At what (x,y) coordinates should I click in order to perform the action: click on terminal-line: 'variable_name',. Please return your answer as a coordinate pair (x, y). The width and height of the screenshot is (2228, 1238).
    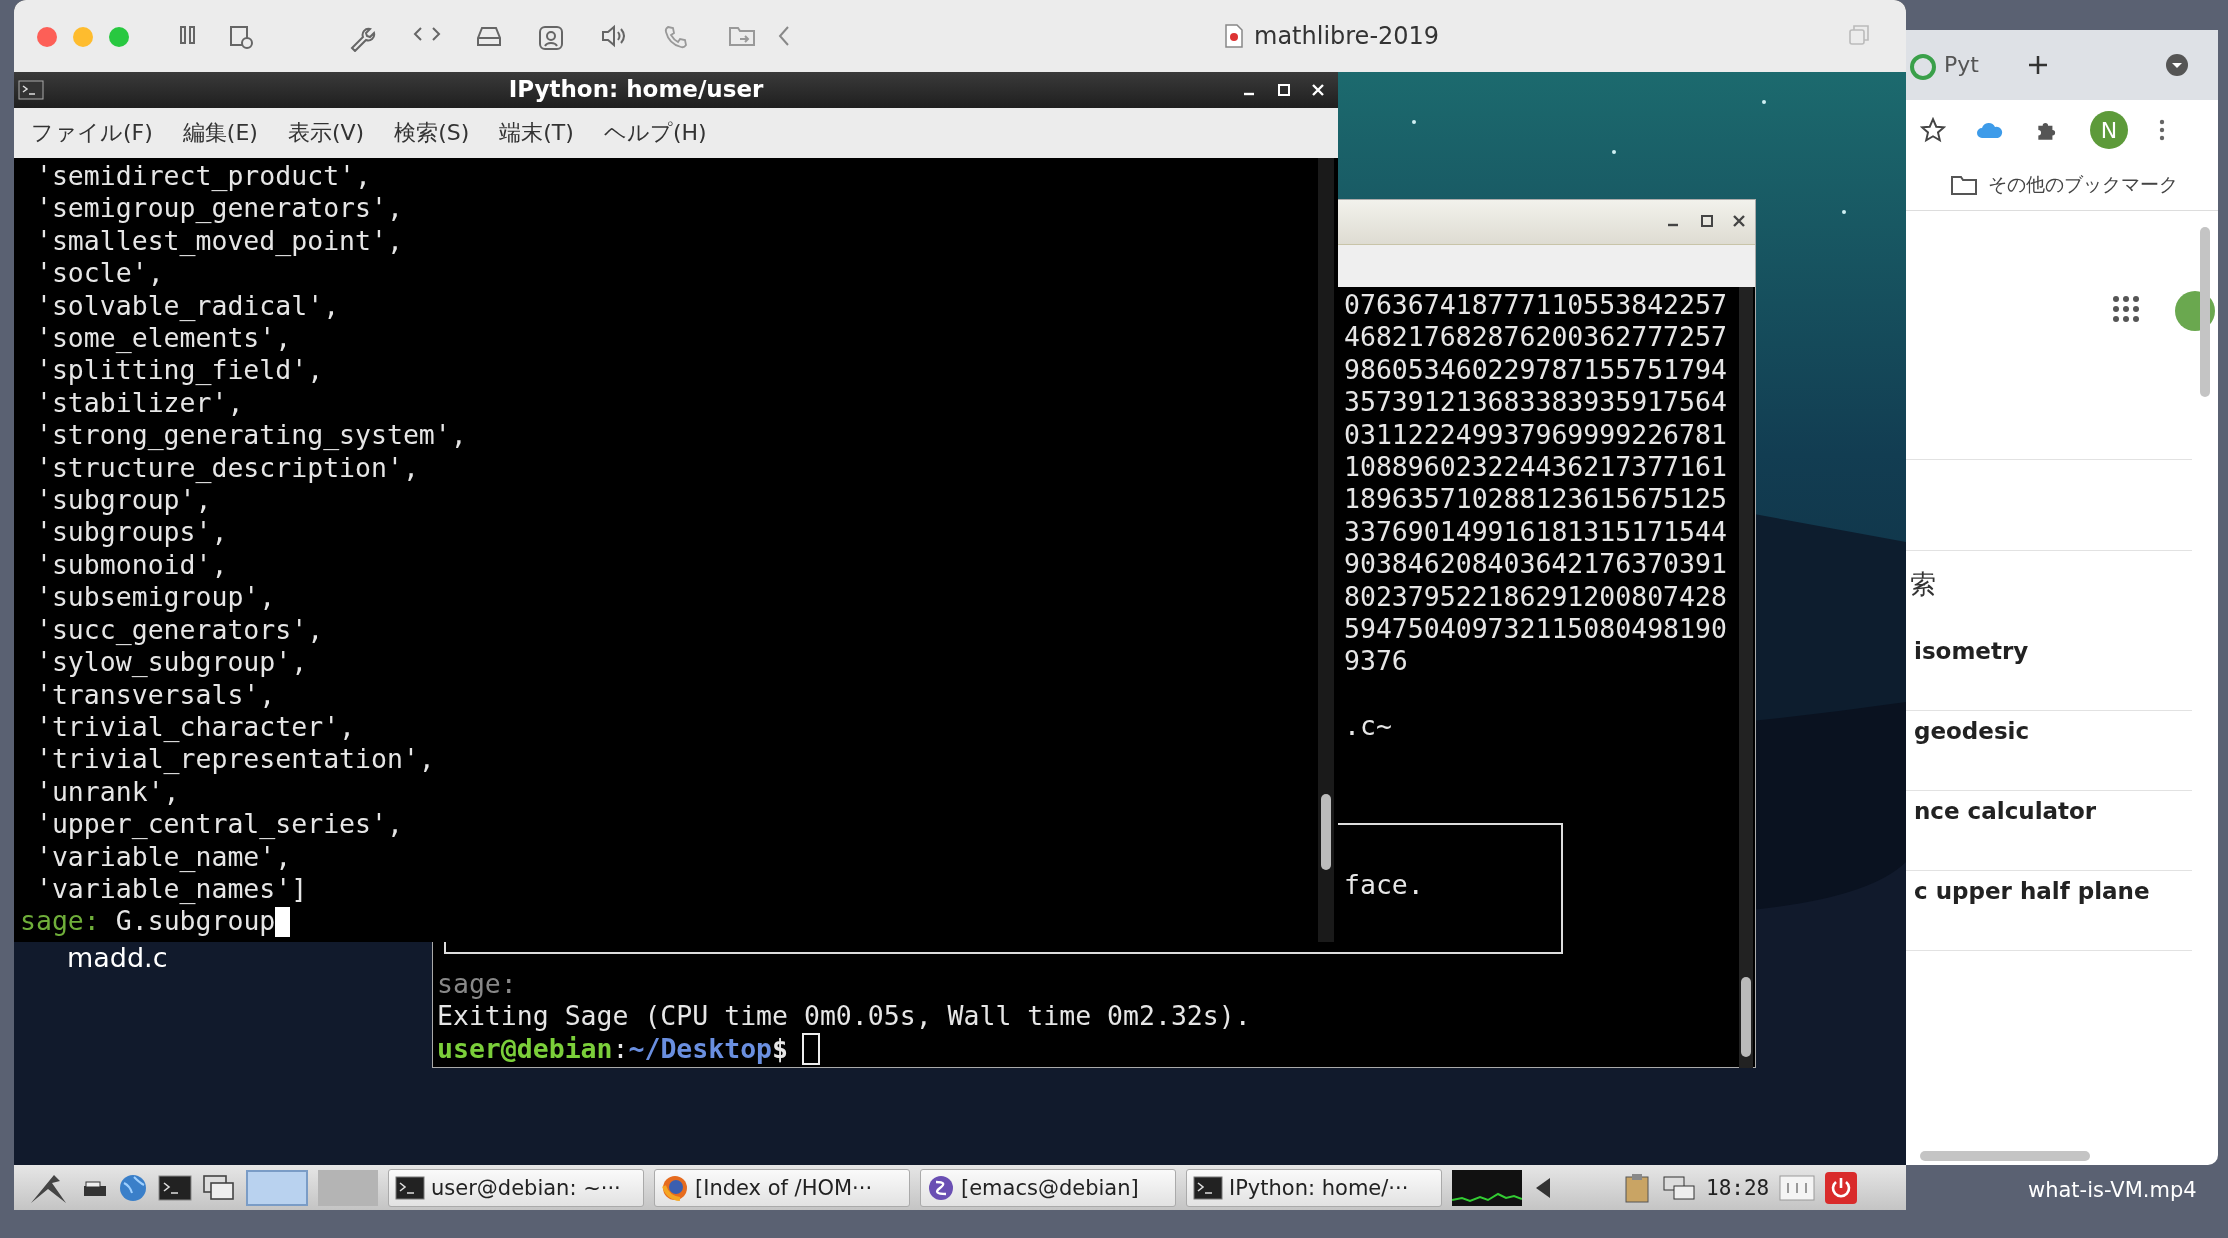
    Looking at the image, I should click on (163, 856).